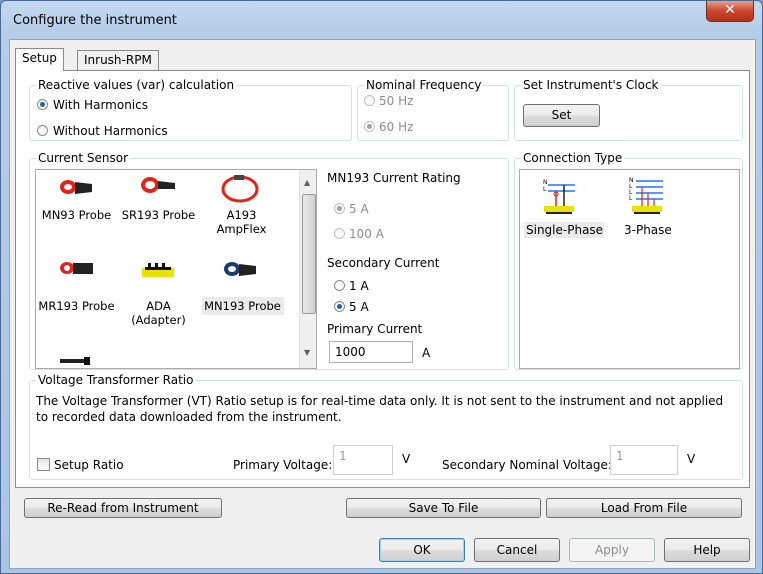 The width and height of the screenshot is (763, 574). Describe the element at coordinates (628, 109) in the screenshot. I see `instrument-clock-group: Set Instrument's Clock Set` at that location.